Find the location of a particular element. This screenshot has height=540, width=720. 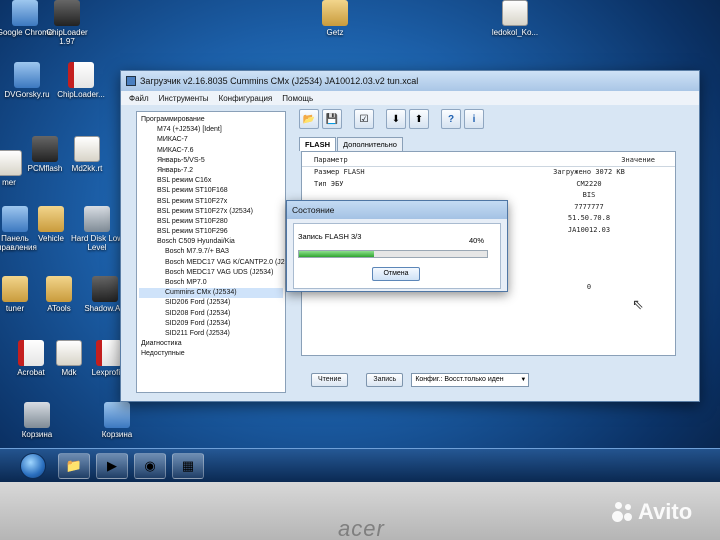

desktop-icon-trash-2: Корзина is located at coordinates (117, 420).